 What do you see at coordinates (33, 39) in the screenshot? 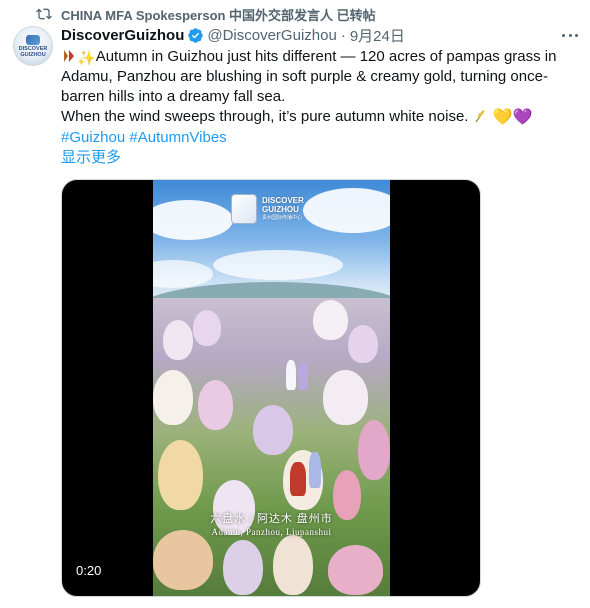
I see `avatar-logo-mark` at bounding box center [33, 39].